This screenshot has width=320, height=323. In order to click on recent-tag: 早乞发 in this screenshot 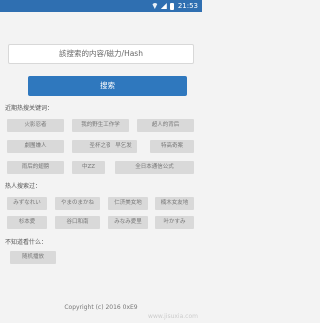, I will do `click(123, 146)`.